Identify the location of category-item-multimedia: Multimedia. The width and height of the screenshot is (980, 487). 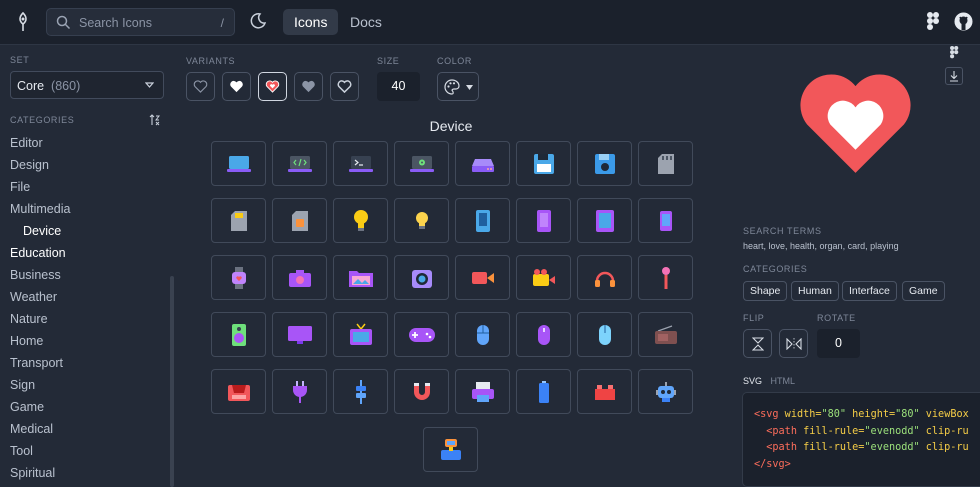
(90, 209).